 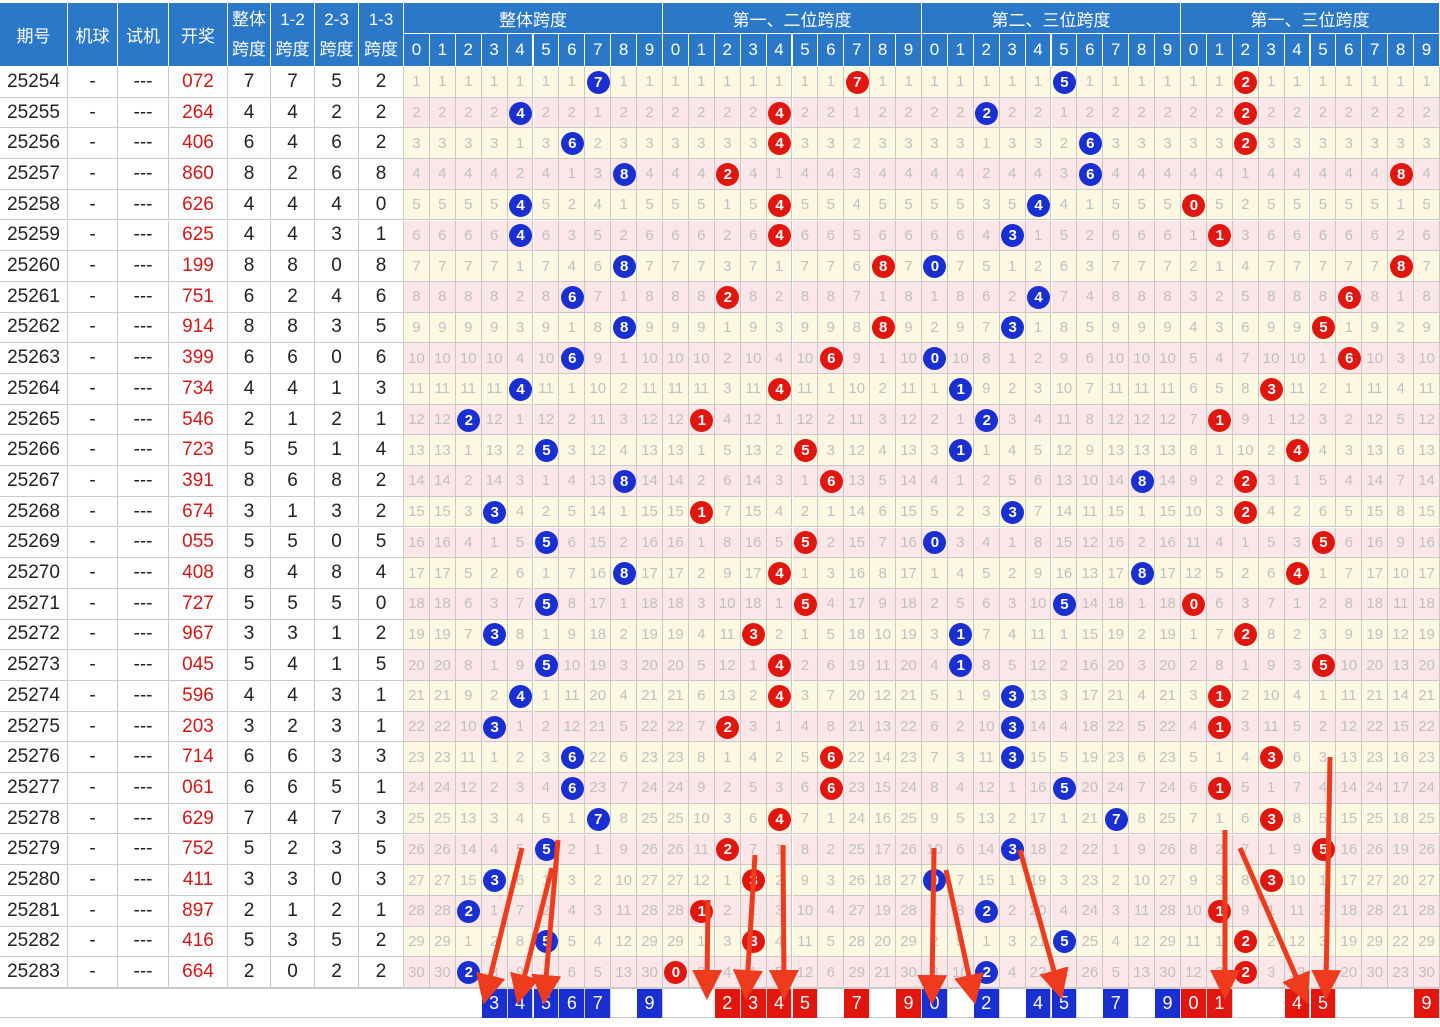 I want to click on missing-cell: 19, so click(x=1427, y=635).